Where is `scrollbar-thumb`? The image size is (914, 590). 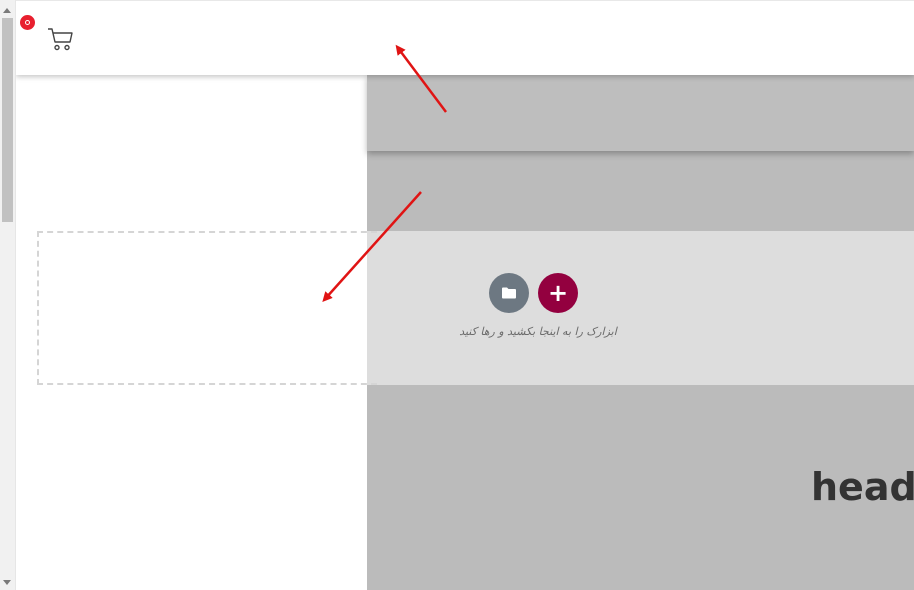
scrollbar-thumb is located at coordinates (7, 120).